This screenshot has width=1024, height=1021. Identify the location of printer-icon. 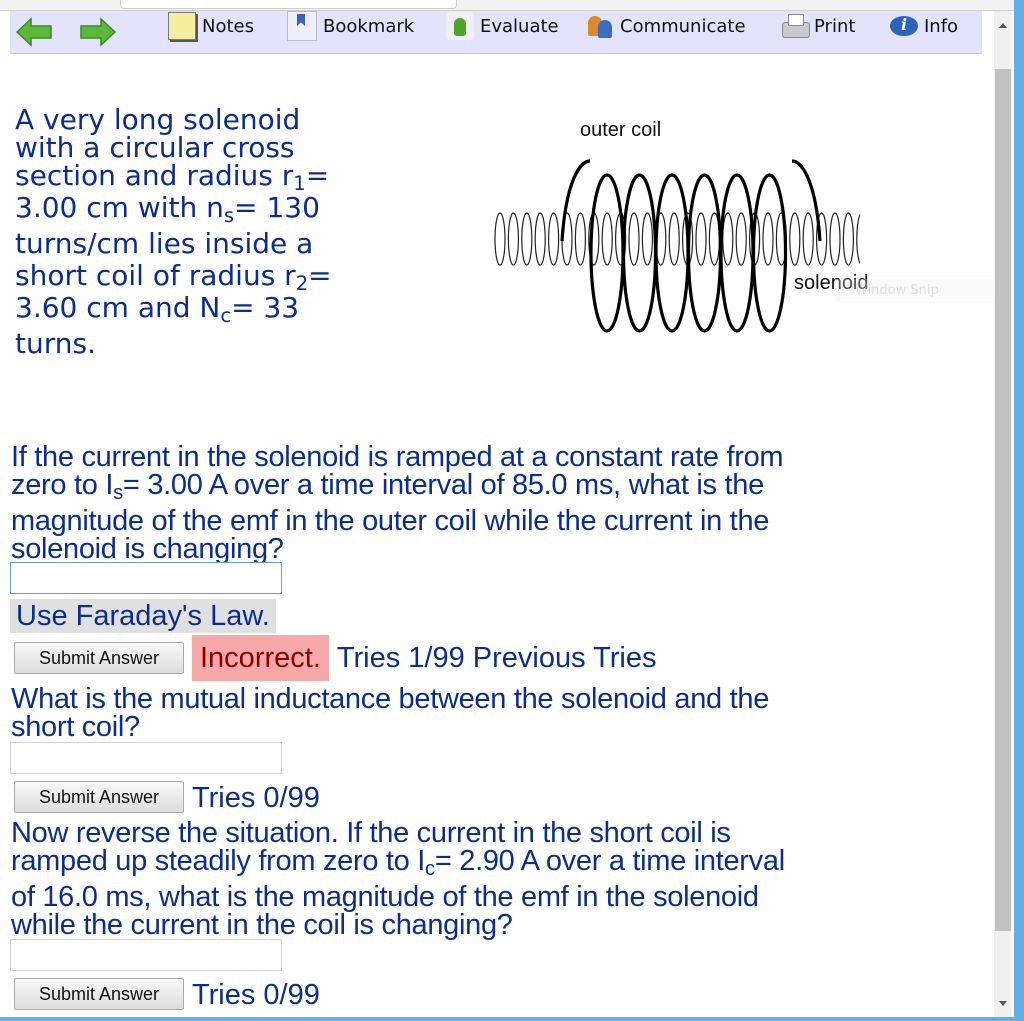
(795, 26).